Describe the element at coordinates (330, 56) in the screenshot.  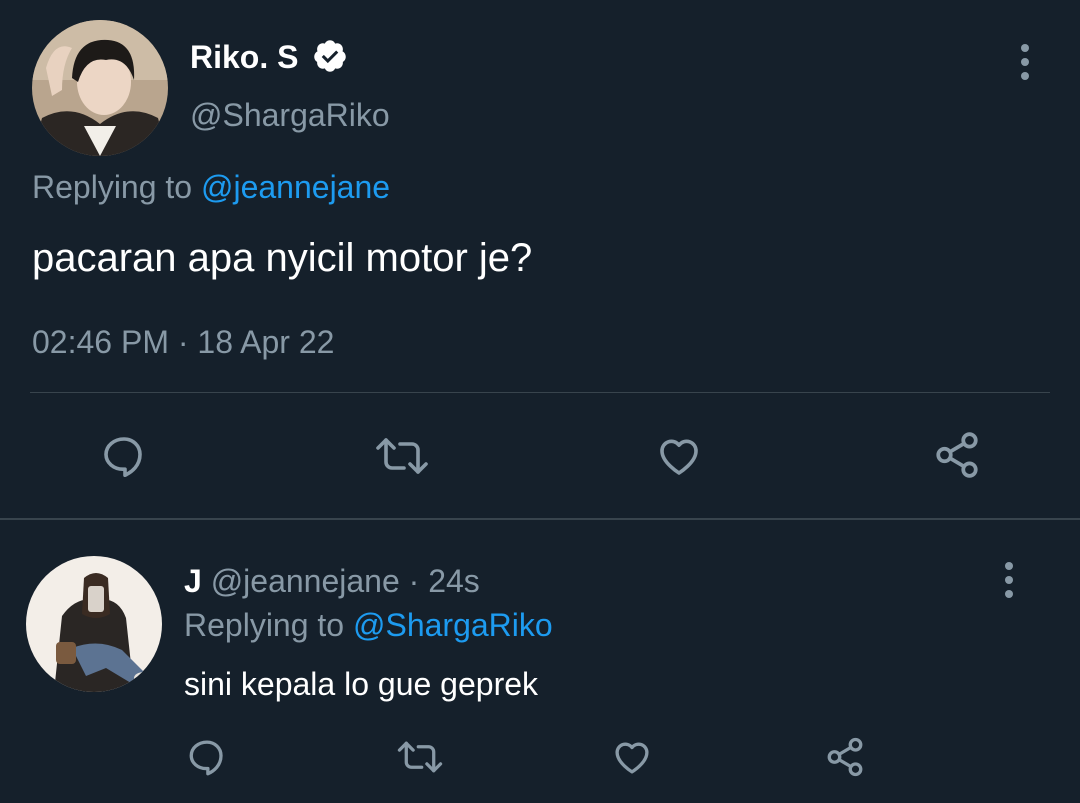
I see `verified-badge-icon` at that location.